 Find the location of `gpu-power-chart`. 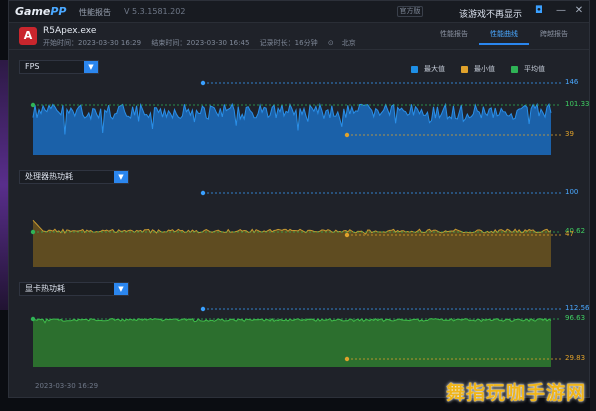

gpu-power-chart is located at coordinates (295, 336).